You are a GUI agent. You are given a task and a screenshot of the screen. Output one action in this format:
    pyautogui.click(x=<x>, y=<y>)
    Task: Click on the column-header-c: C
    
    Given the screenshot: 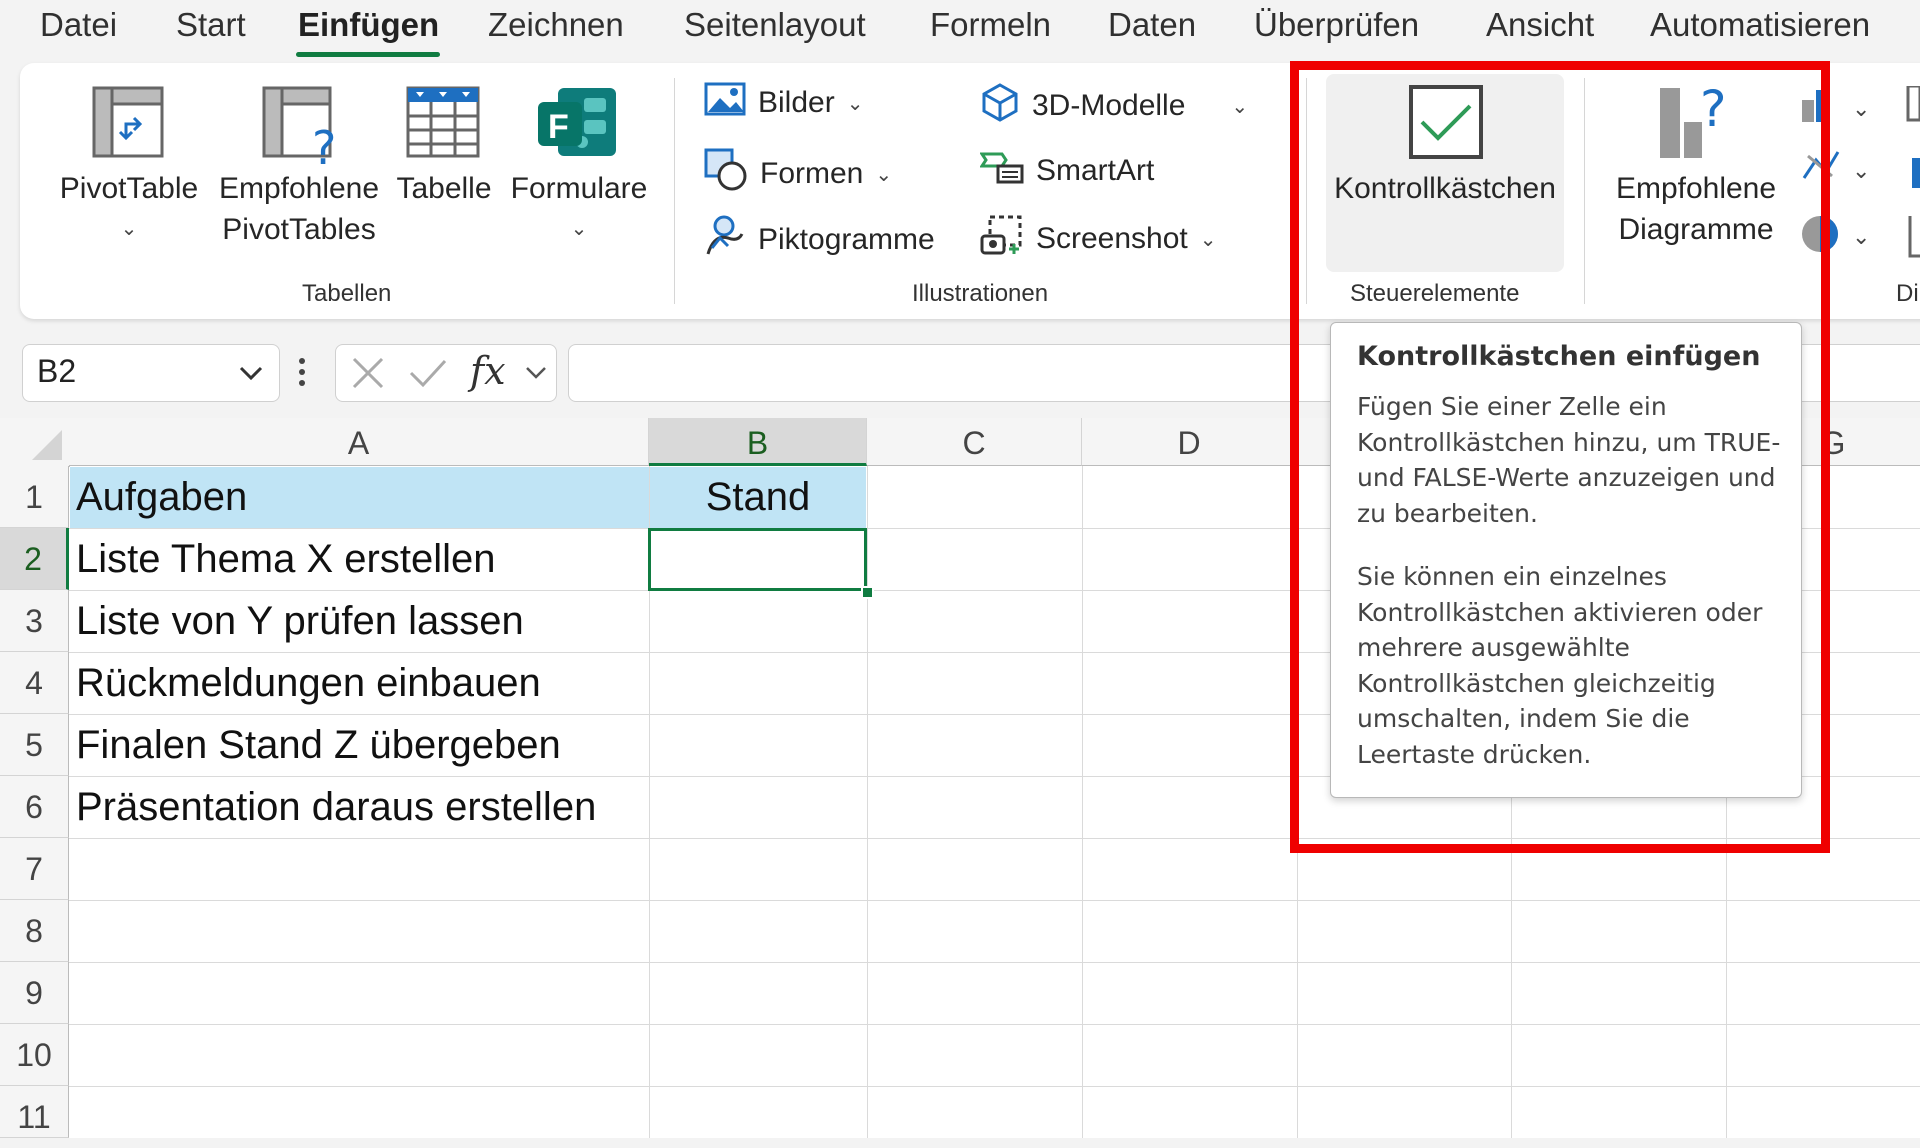 What is the action you would take?
    pyautogui.click(x=974, y=442)
    